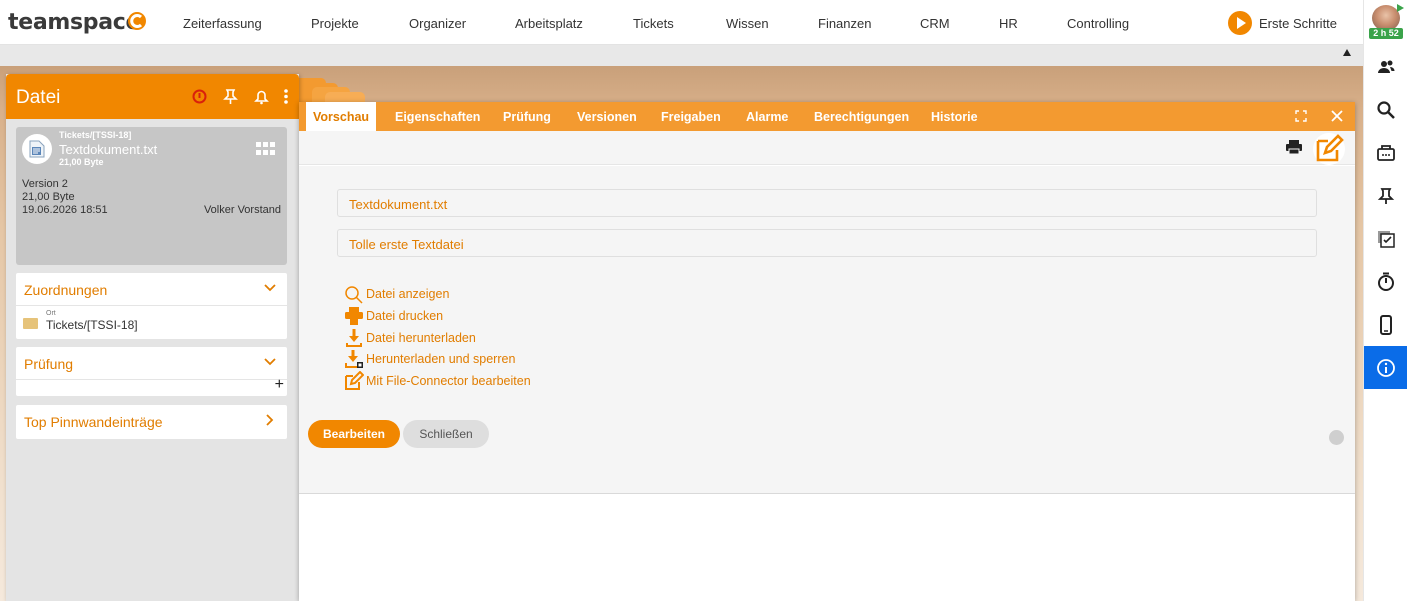 This screenshot has width=1407, height=601. I want to click on folder-icon, so click(30, 323).